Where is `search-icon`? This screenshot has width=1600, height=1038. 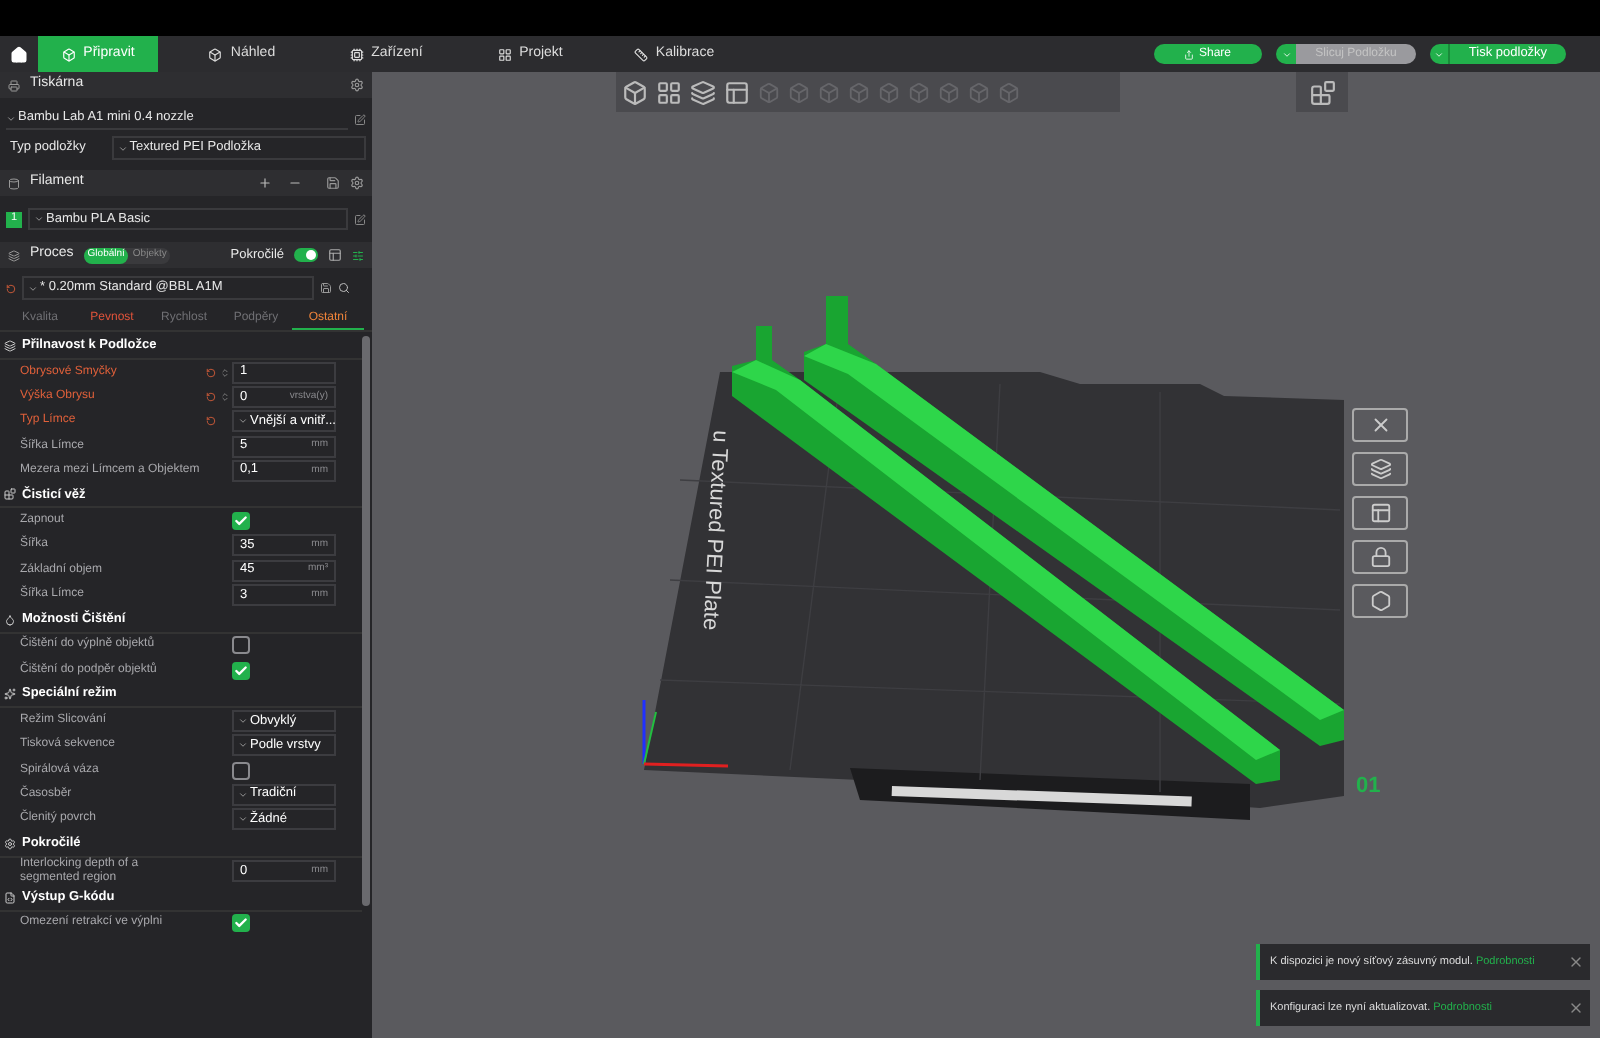
search-icon is located at coordinates (344, 288).